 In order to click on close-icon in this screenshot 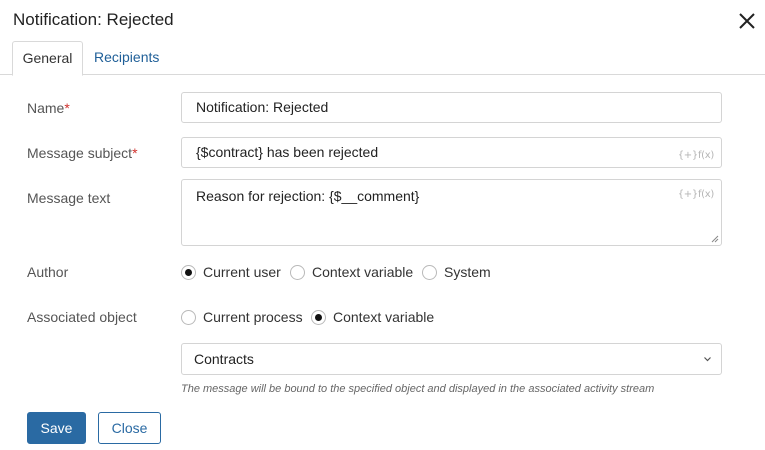, I will do `click(747, 21)`.